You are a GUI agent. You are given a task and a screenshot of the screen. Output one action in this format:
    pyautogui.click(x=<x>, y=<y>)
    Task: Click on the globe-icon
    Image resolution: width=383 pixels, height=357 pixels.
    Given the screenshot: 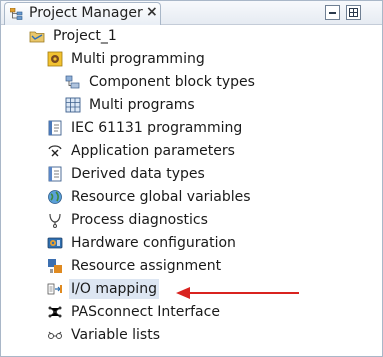 What is the action you would take?
    pyautogui.click(x=55, y=197)
    